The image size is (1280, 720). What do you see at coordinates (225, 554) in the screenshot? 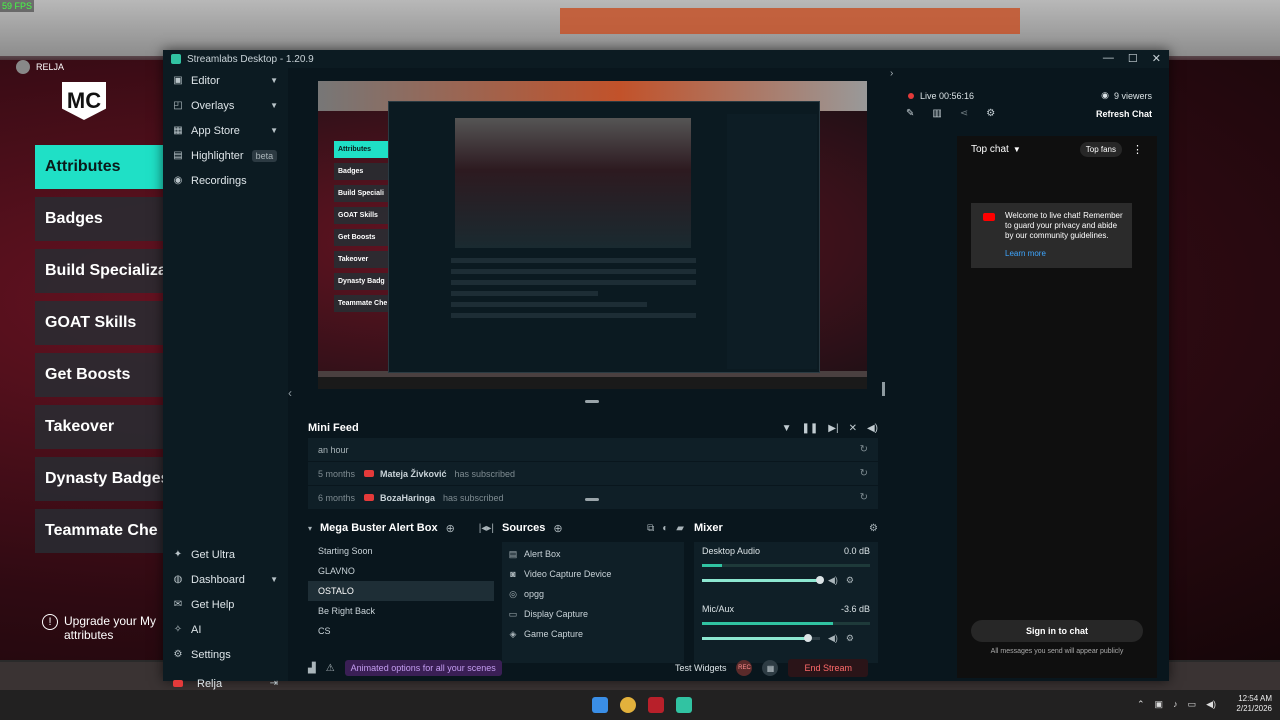
I see `sidebar-item-get-ultra: ✦ Get Ultra` at bounding box center [225, 554].